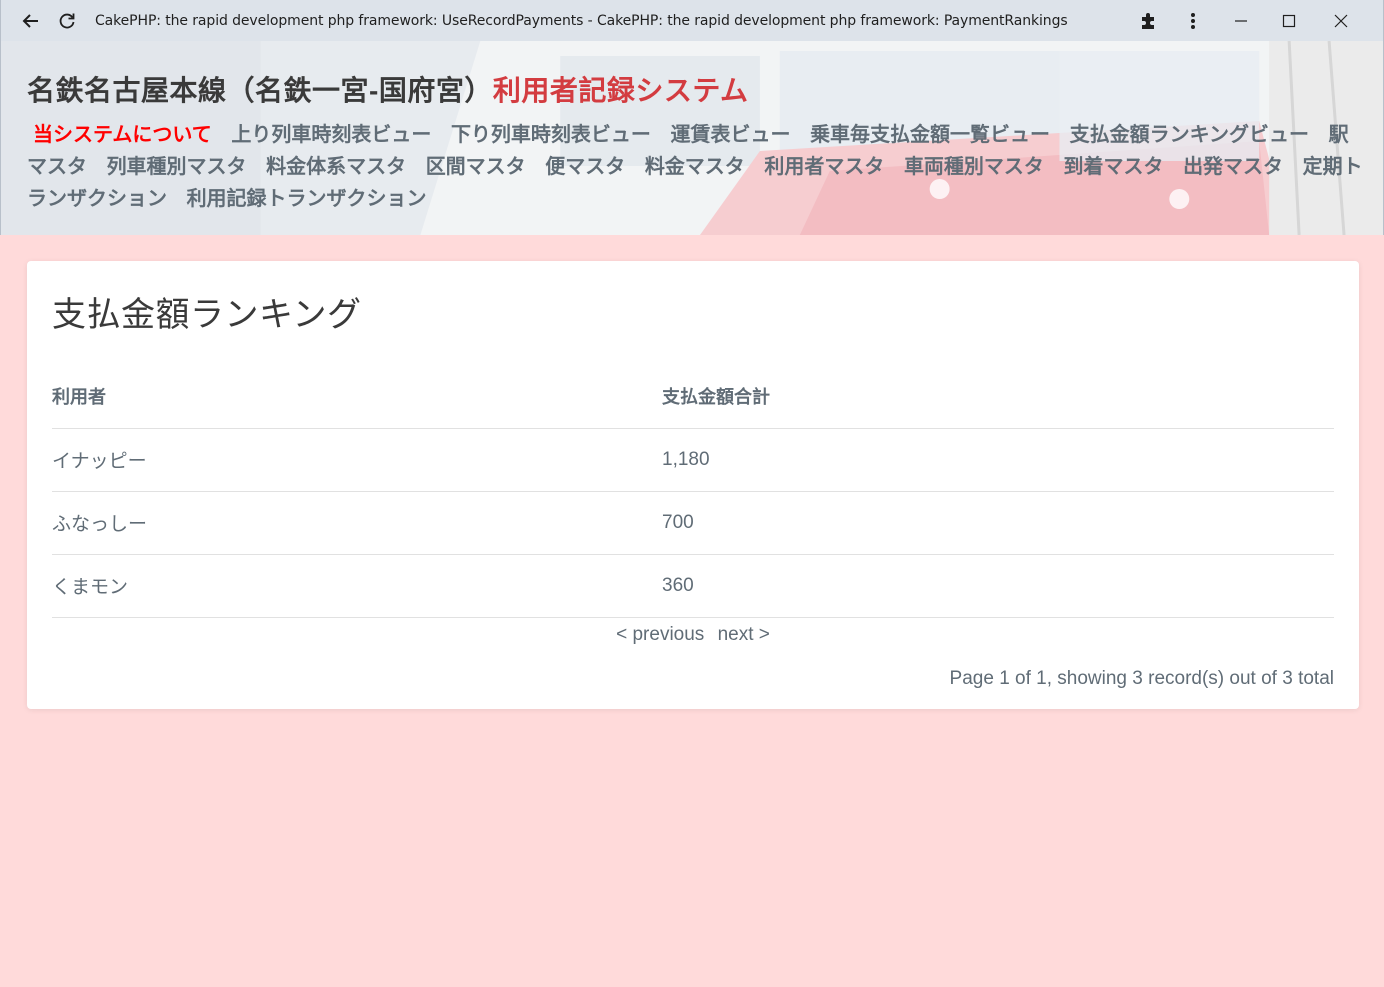 This screenshot has height=987, width=1384. Describe the element at coordinates (551, 135) in the screenshot. I see `nav-link-down-timetable: 下り列車時刻表ビュー` at that location.